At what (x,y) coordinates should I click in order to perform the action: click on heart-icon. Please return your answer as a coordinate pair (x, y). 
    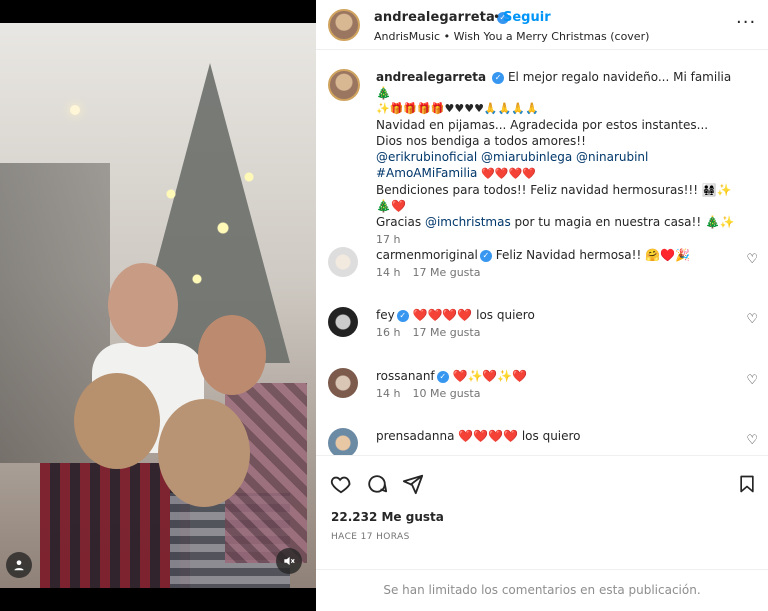
    Looking at the image, I should click on (340, 485).